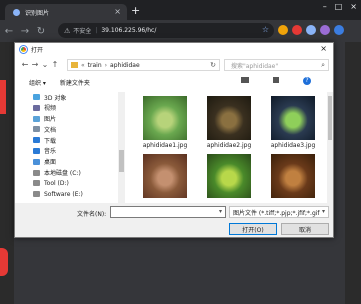 This screenshot has height=304, width=361. I want to click on nav-item-label: 本地磁盘 (C:), so click(62, 174).